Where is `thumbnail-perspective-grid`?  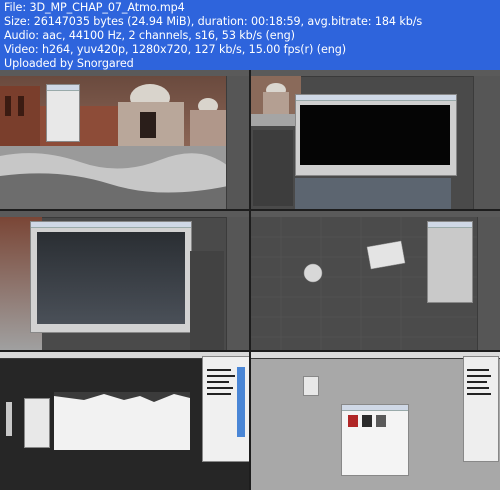 thumbnail-perspective-grid is located at coordinates (375, 280).